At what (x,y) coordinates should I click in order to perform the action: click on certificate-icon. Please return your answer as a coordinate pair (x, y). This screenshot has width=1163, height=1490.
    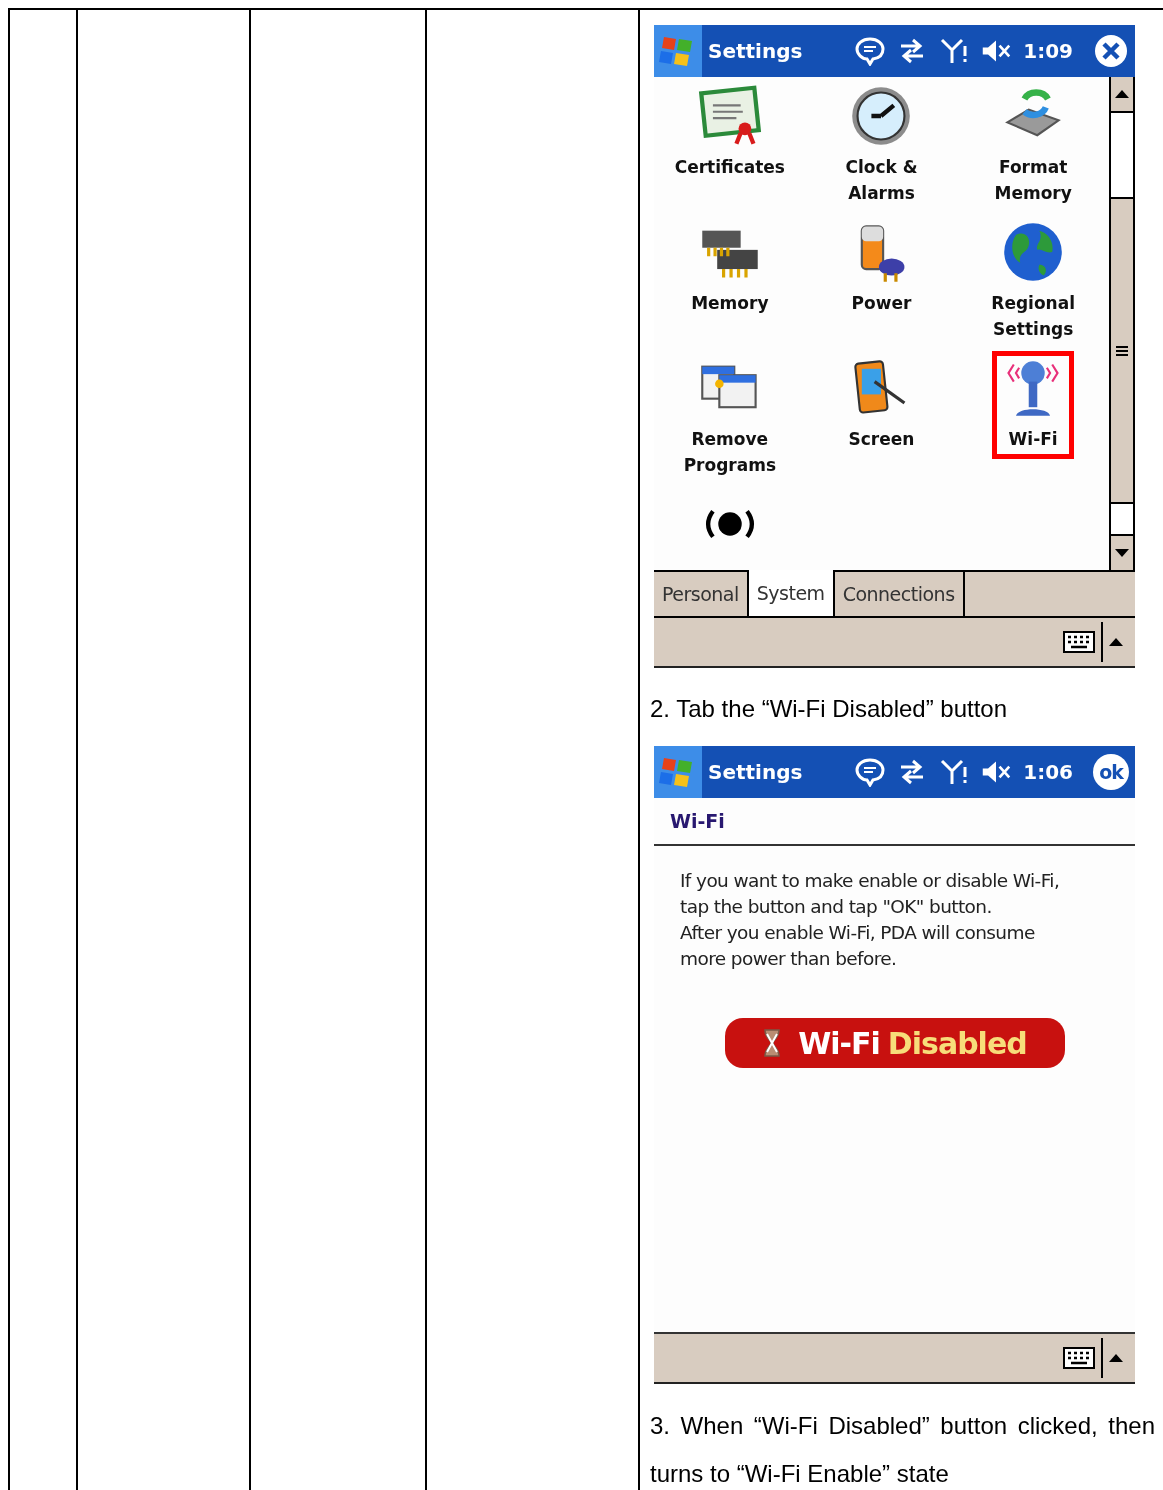
    Looking at the image, I should click on (729, 116).